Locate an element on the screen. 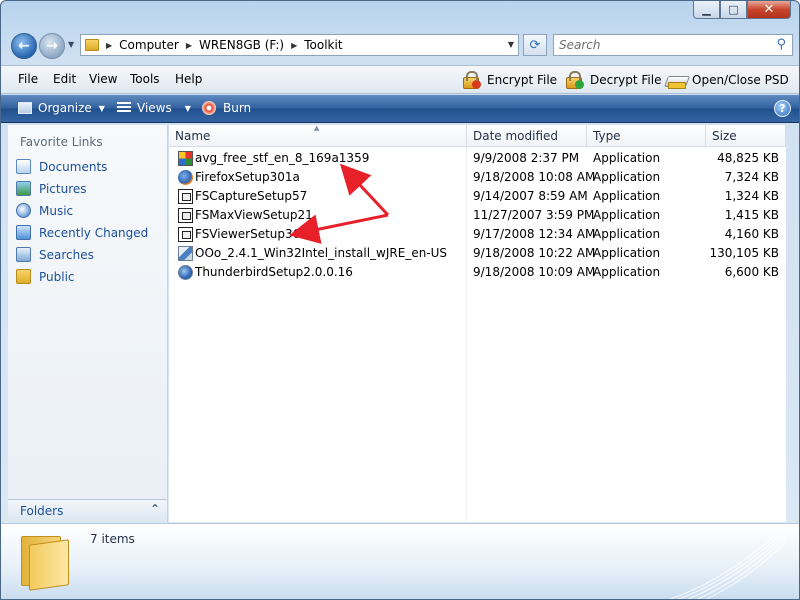  minimize-button: ▁ is located at coordinates (706, 10).